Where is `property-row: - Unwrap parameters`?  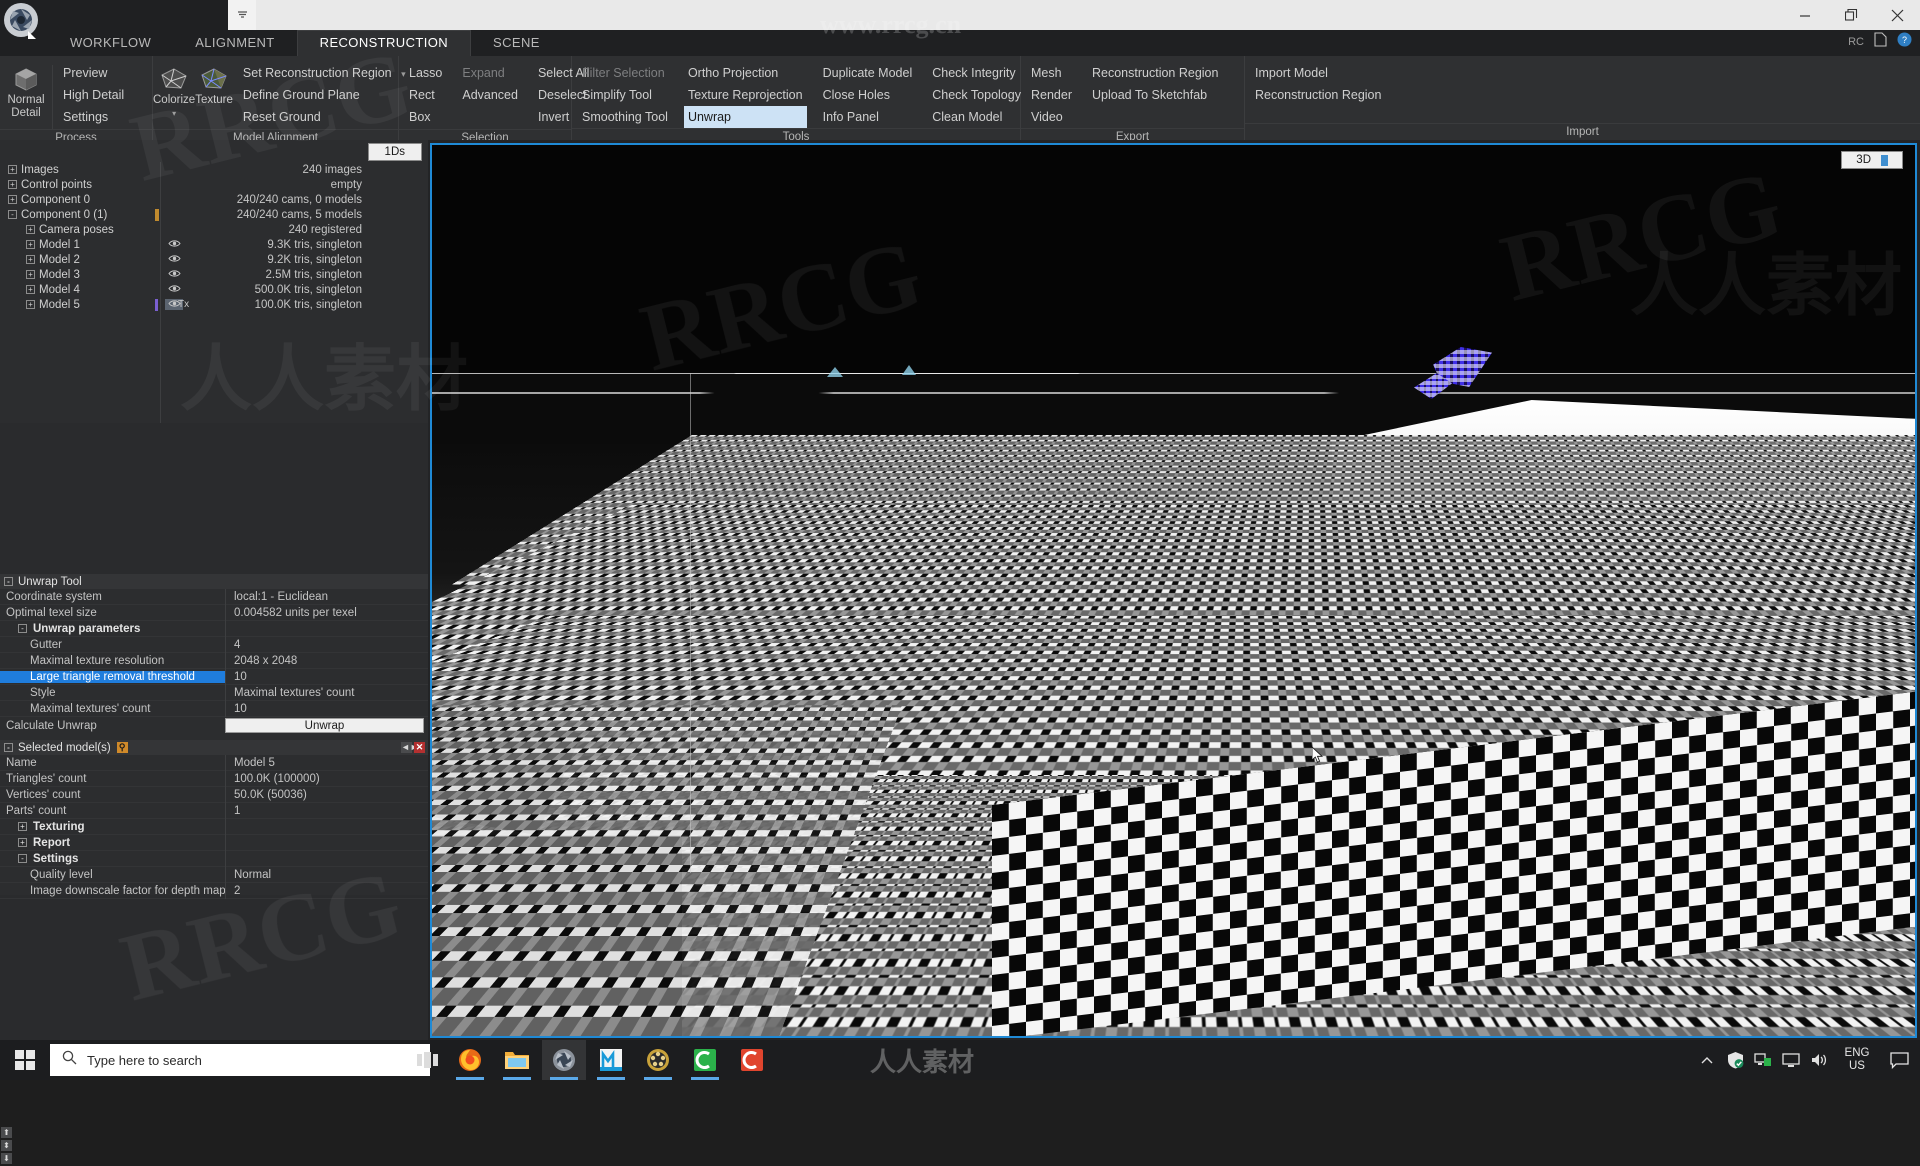 property-row: - Unwrap parameters is located at coordinates (214, 628).